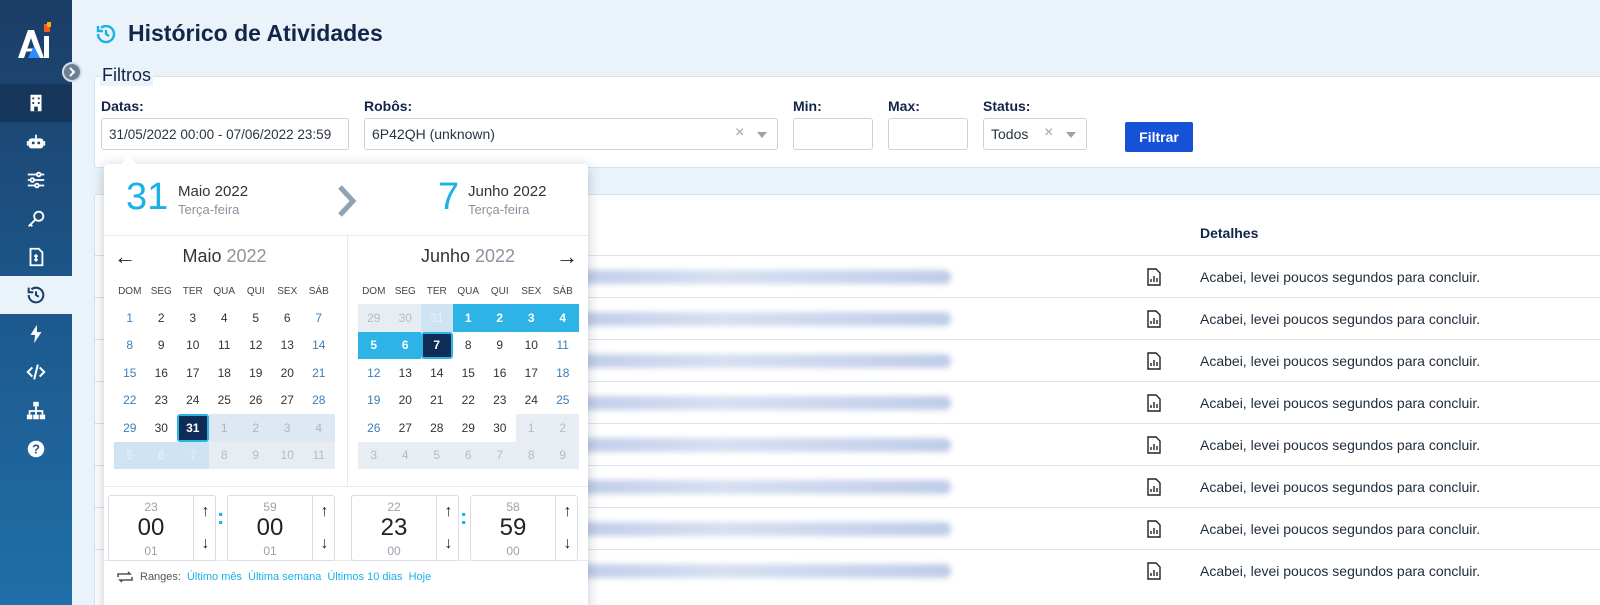 Image resolution: width=1600 pixels, height=605 pixels. What do you see at coordinates (563, 401) in the screenshot?
I see `calendar-day: 25` at bounding box center [563, 401].